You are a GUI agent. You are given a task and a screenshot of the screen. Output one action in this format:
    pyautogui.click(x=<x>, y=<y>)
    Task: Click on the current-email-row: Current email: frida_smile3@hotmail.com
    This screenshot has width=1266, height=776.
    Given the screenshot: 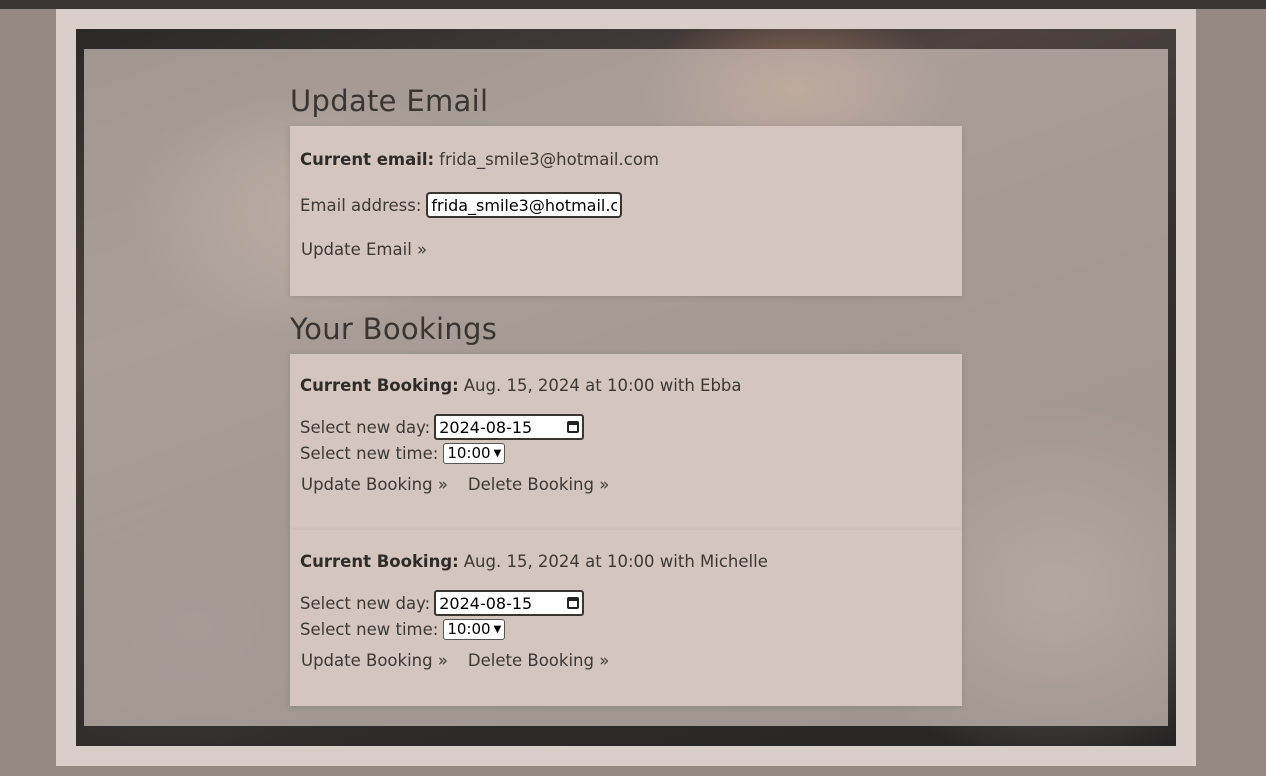 What is the action you would take?
    pyautogui.click(x=626, y=148)
    